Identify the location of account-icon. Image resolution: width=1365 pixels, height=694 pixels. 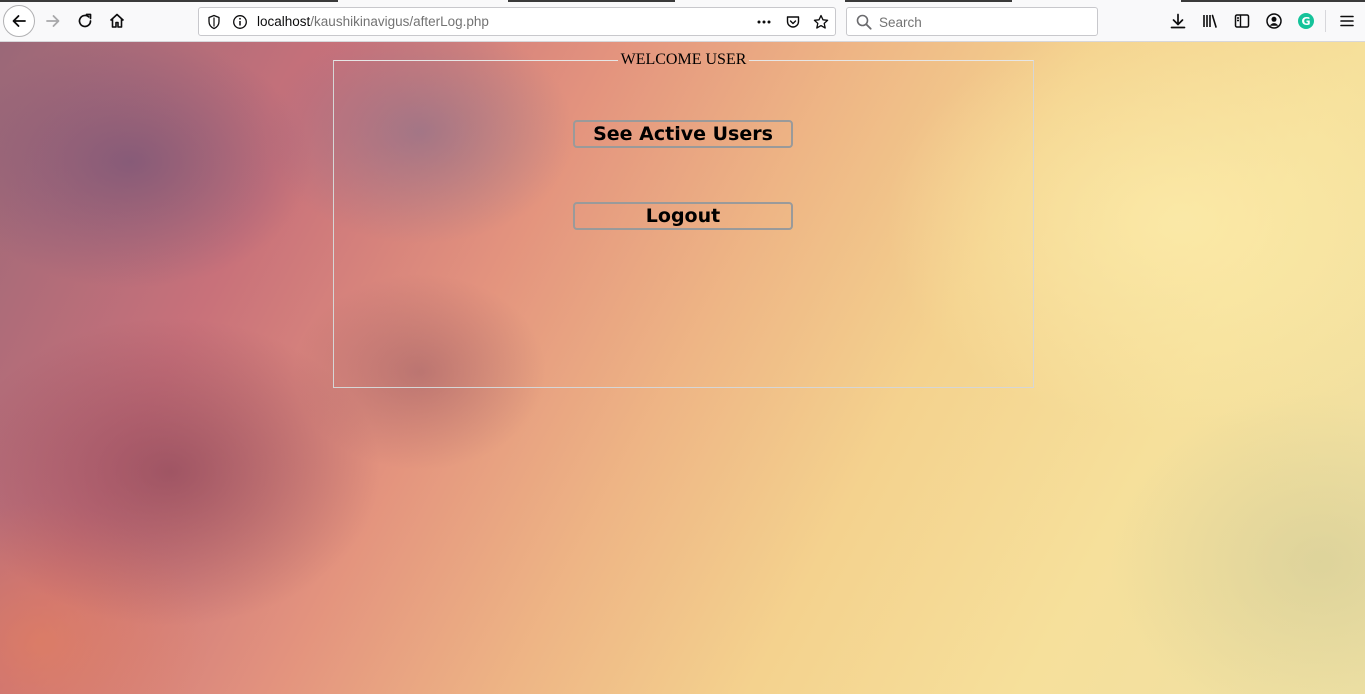
(1274, 21).